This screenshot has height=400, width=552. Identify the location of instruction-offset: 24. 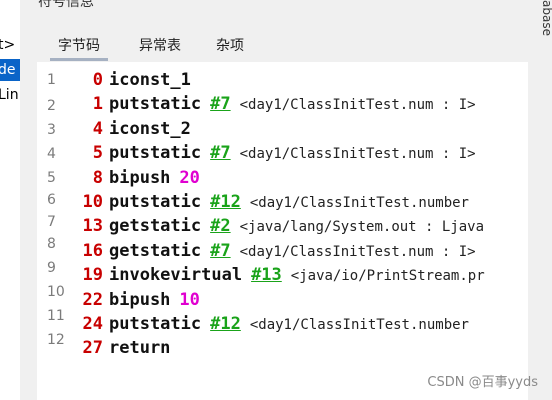
(92, 324).